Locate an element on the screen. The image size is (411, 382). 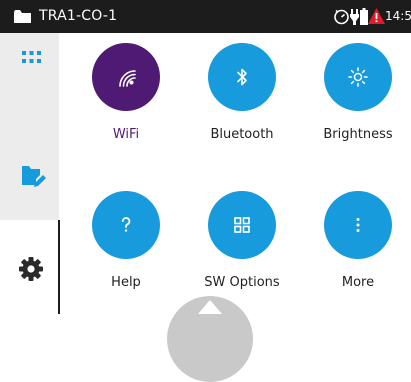
folder-icon is located at coordinates (22, 16).